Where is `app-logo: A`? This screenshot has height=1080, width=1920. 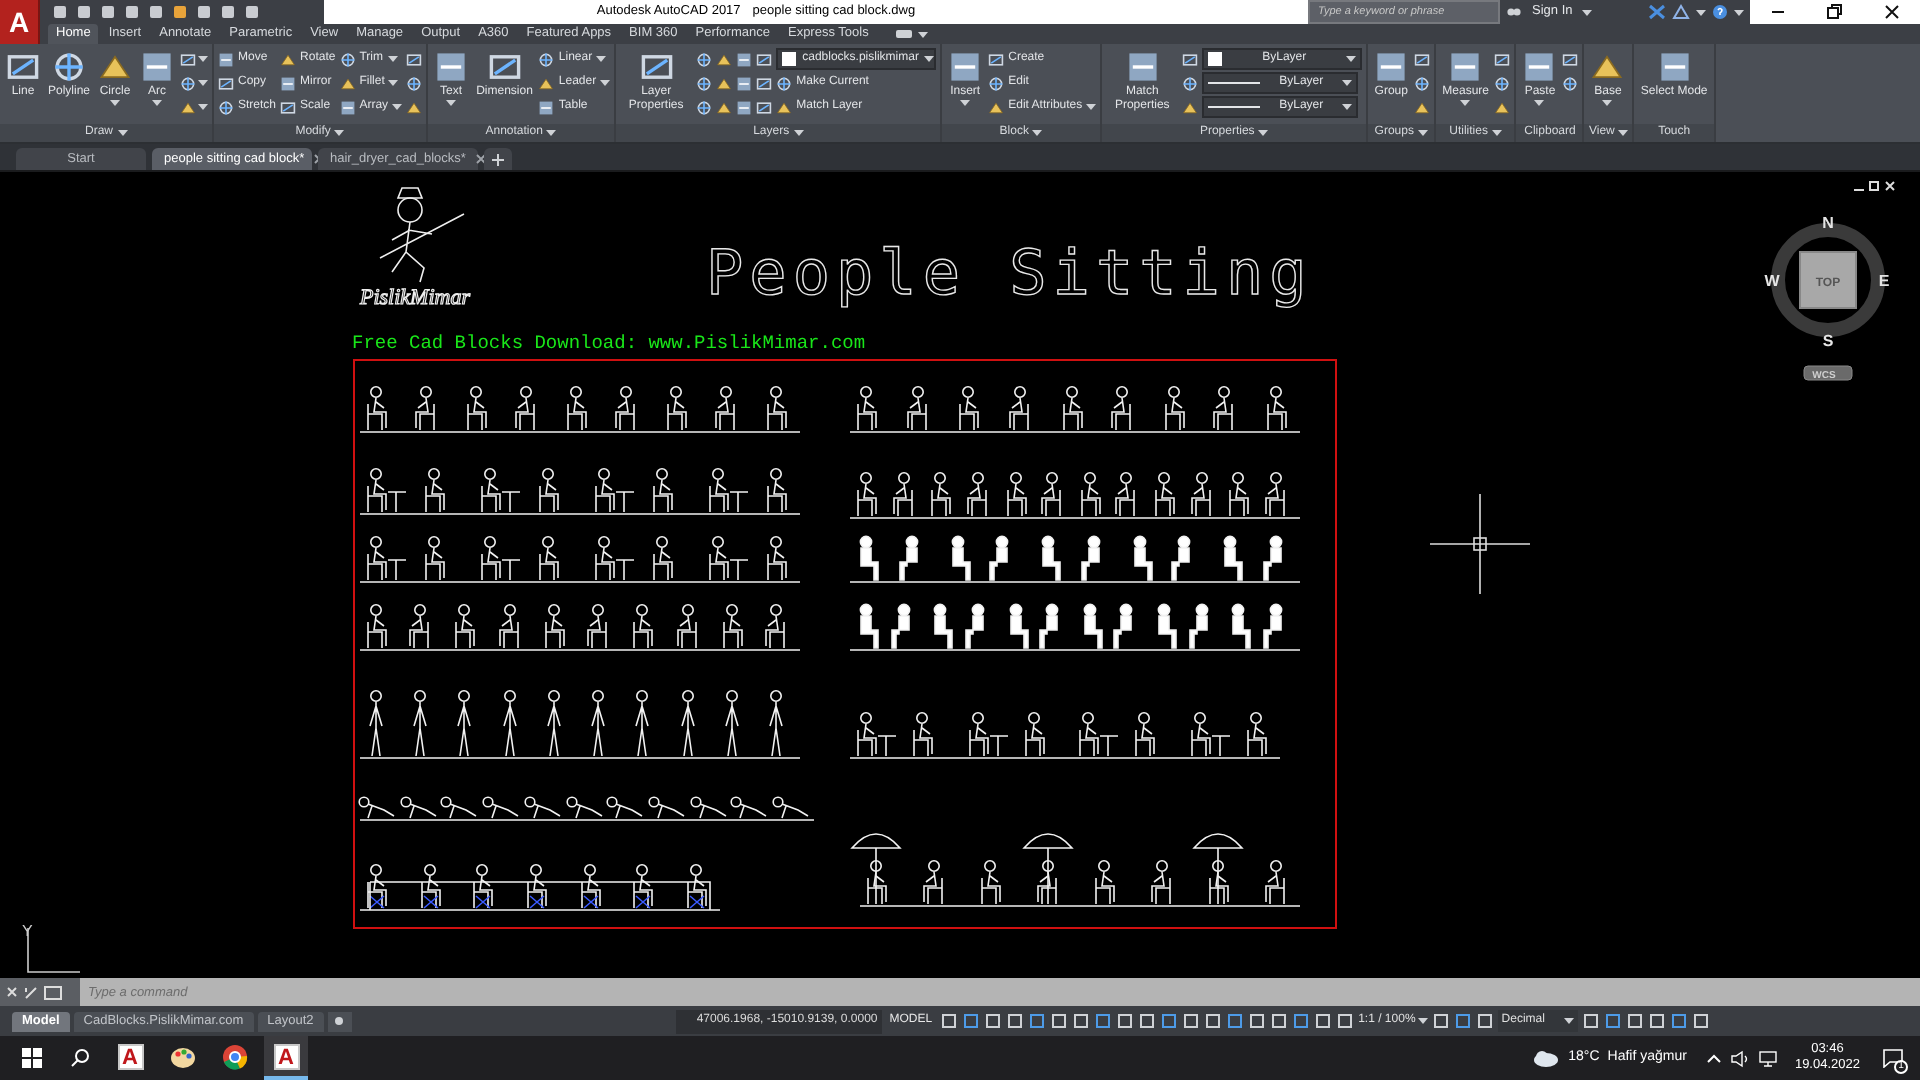
app-logo: A is located at coordinates (286, 1056).